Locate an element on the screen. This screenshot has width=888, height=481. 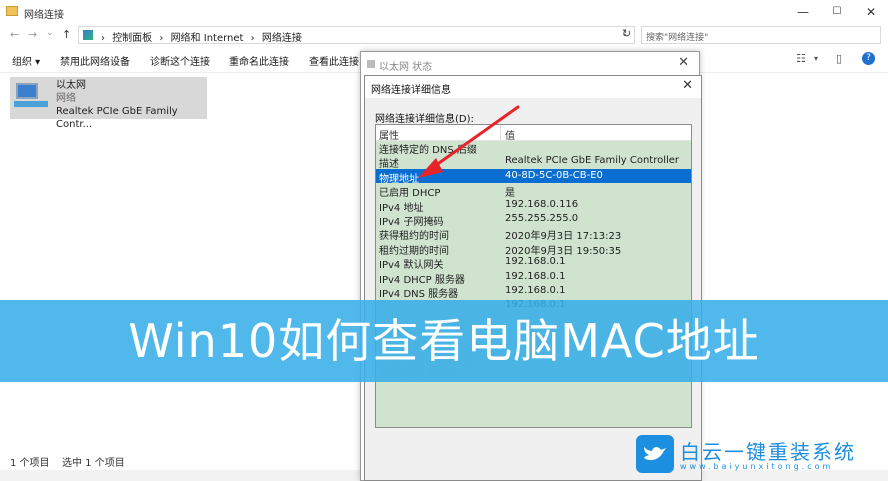
list-row: IPv4 子网掩码 255.255.255.0 is located at coordinates (533, 220).